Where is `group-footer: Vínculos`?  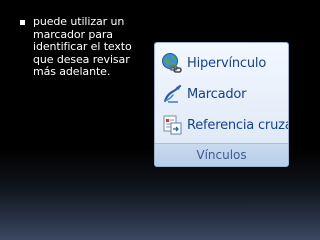
group-footer: Vínculos is located at coordinates (221, 154).